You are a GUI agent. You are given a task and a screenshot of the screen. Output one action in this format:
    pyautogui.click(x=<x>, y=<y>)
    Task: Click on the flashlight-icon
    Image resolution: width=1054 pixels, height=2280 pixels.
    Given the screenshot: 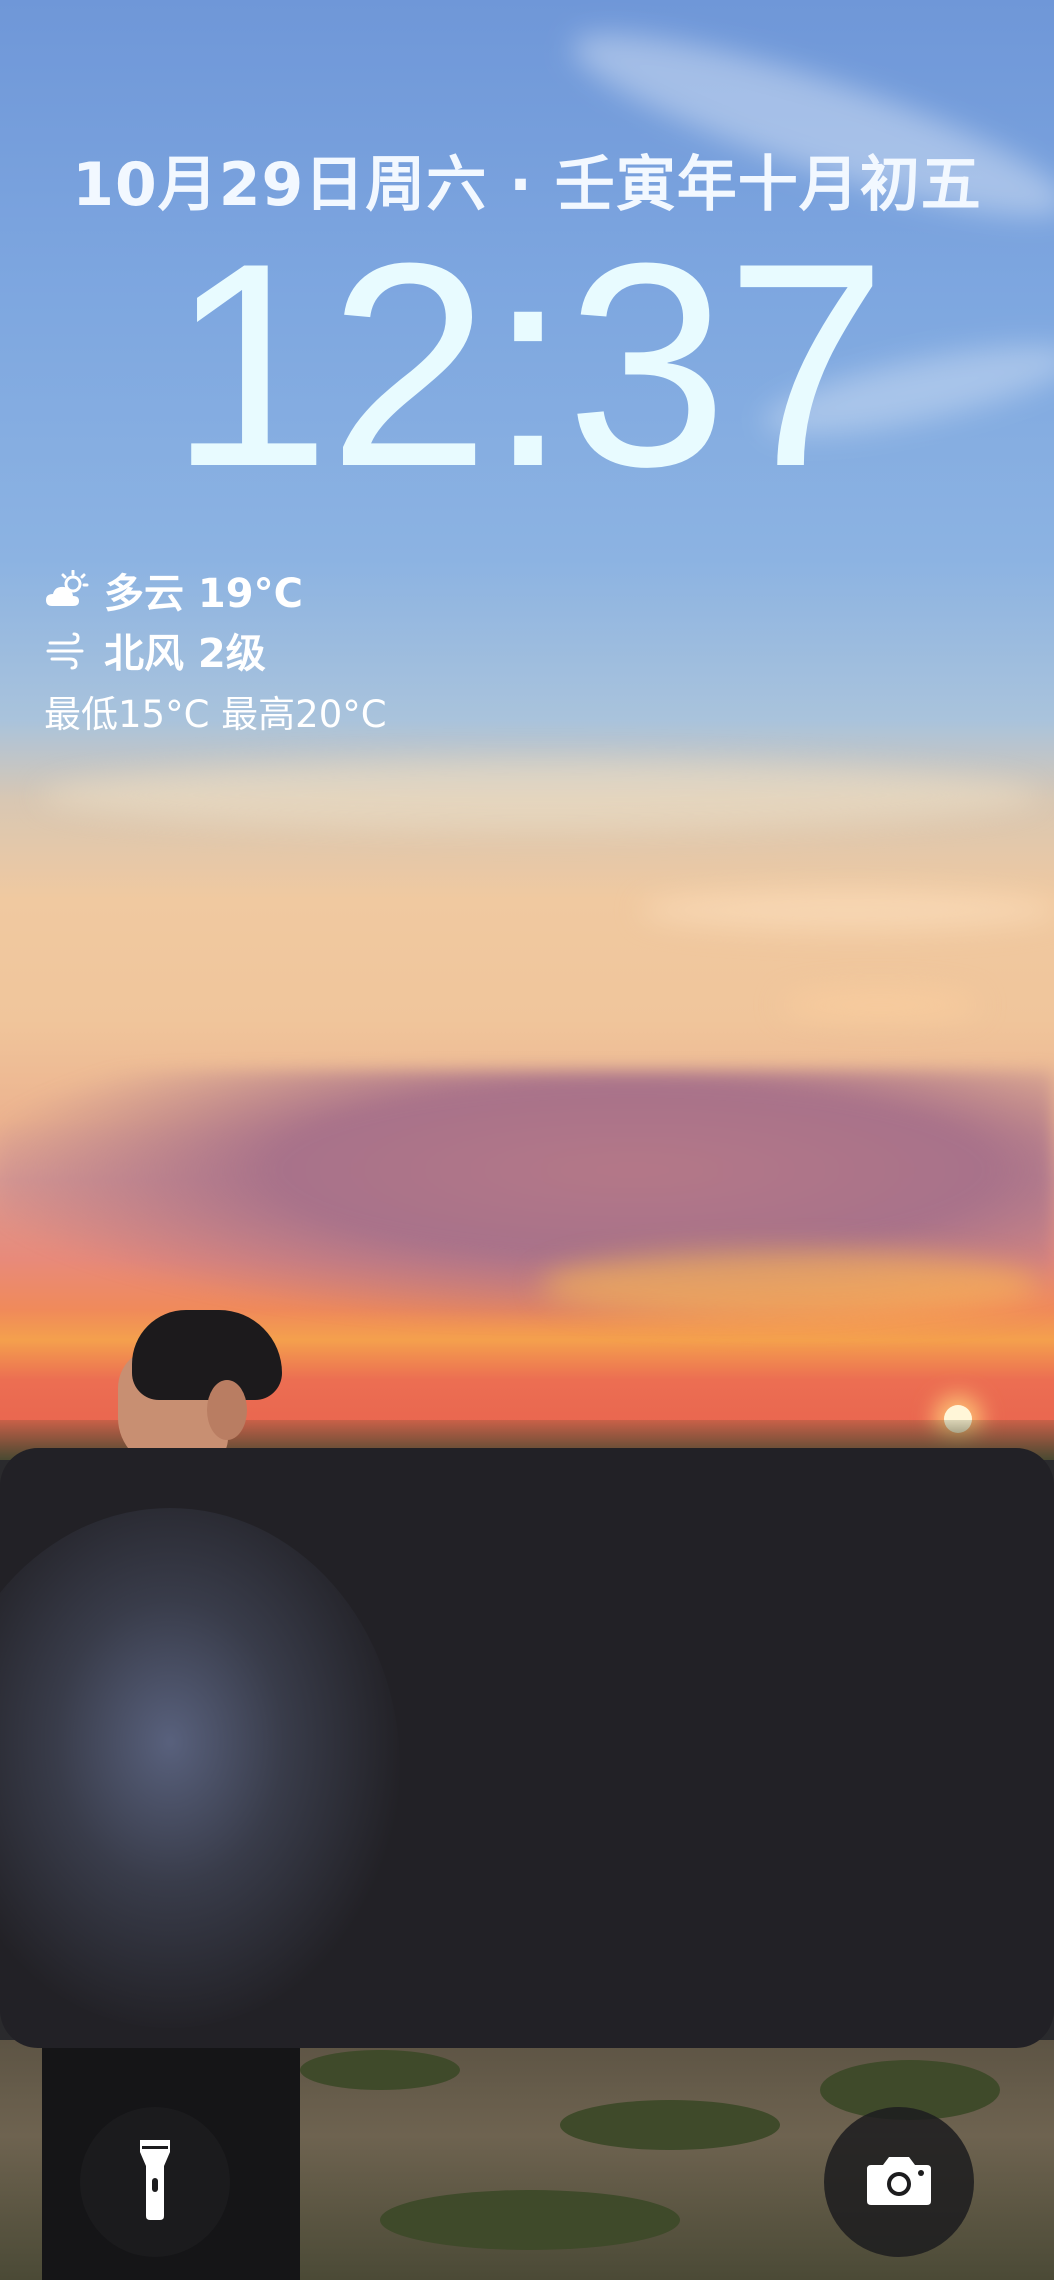 What is the action you would take?
    pyautogui.click(x=155, y=2182)
    